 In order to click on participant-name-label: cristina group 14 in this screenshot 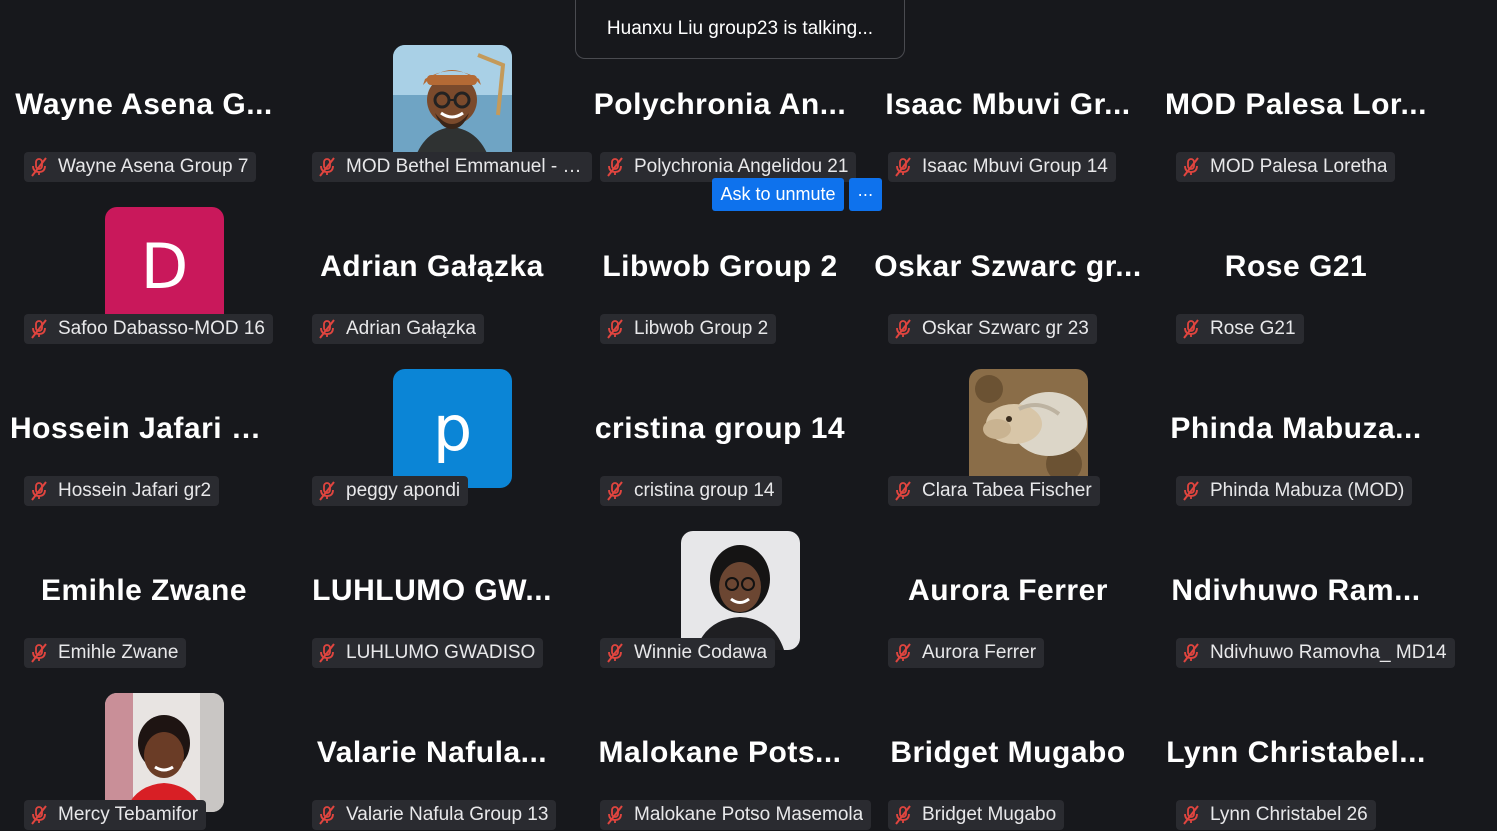, I will do `click(704, 490)`.